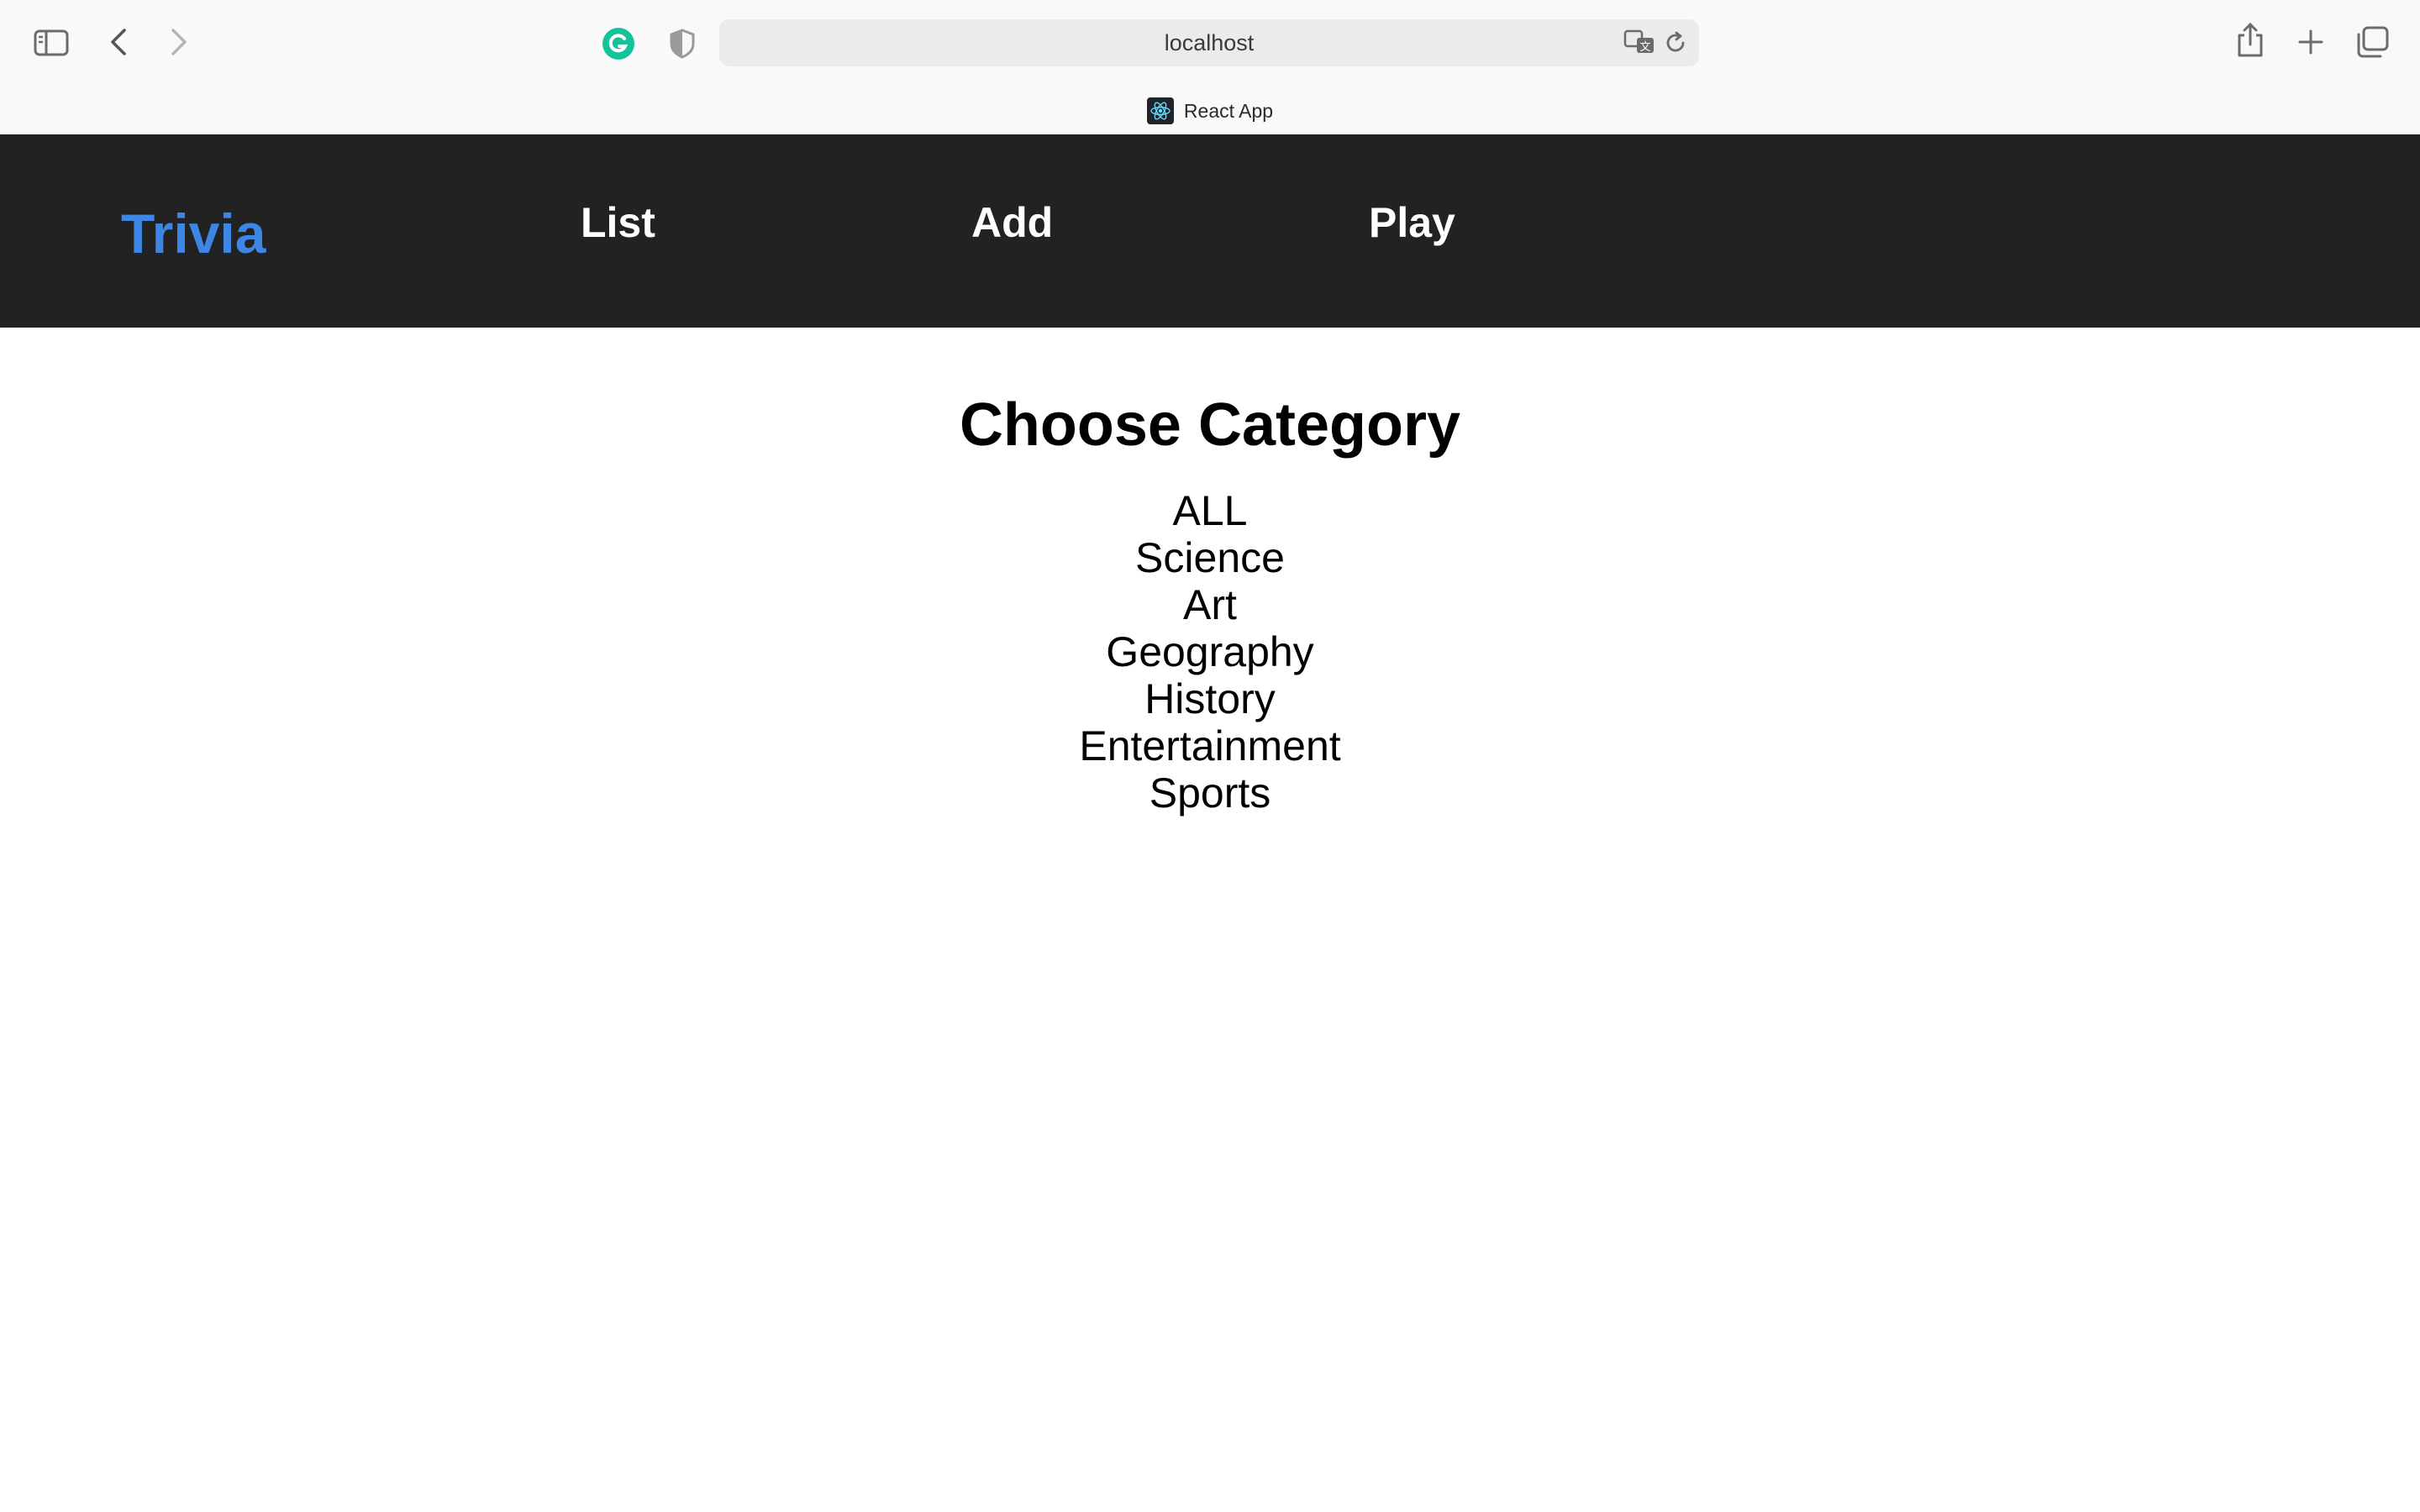  Describe the element at coordinates (179, 42) in the screenshot. I see `chevron-right-icon` at that location.